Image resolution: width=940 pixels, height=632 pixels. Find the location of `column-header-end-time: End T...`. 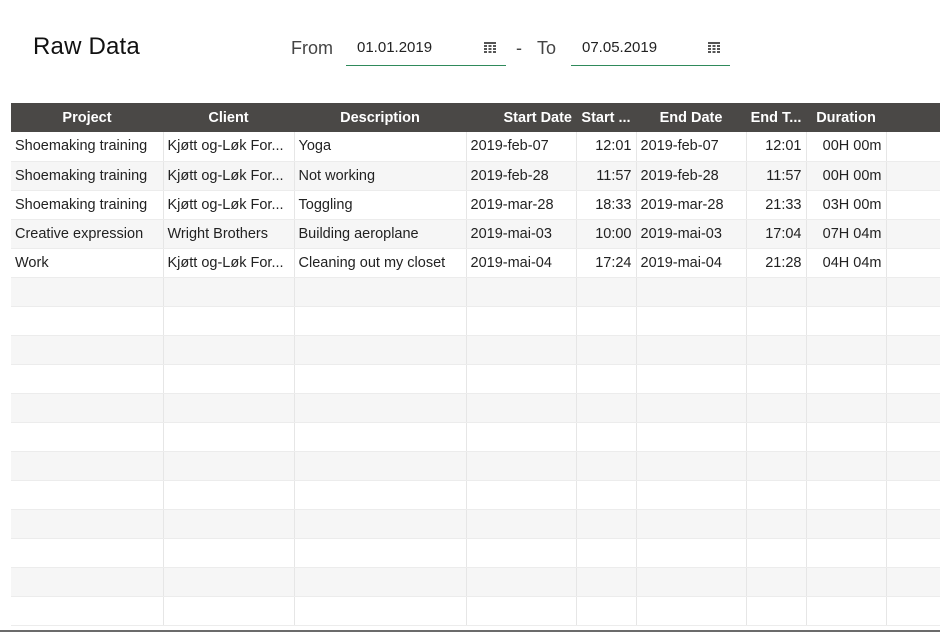

column-header-end-time: End T... is located at coordinates (776, 117).